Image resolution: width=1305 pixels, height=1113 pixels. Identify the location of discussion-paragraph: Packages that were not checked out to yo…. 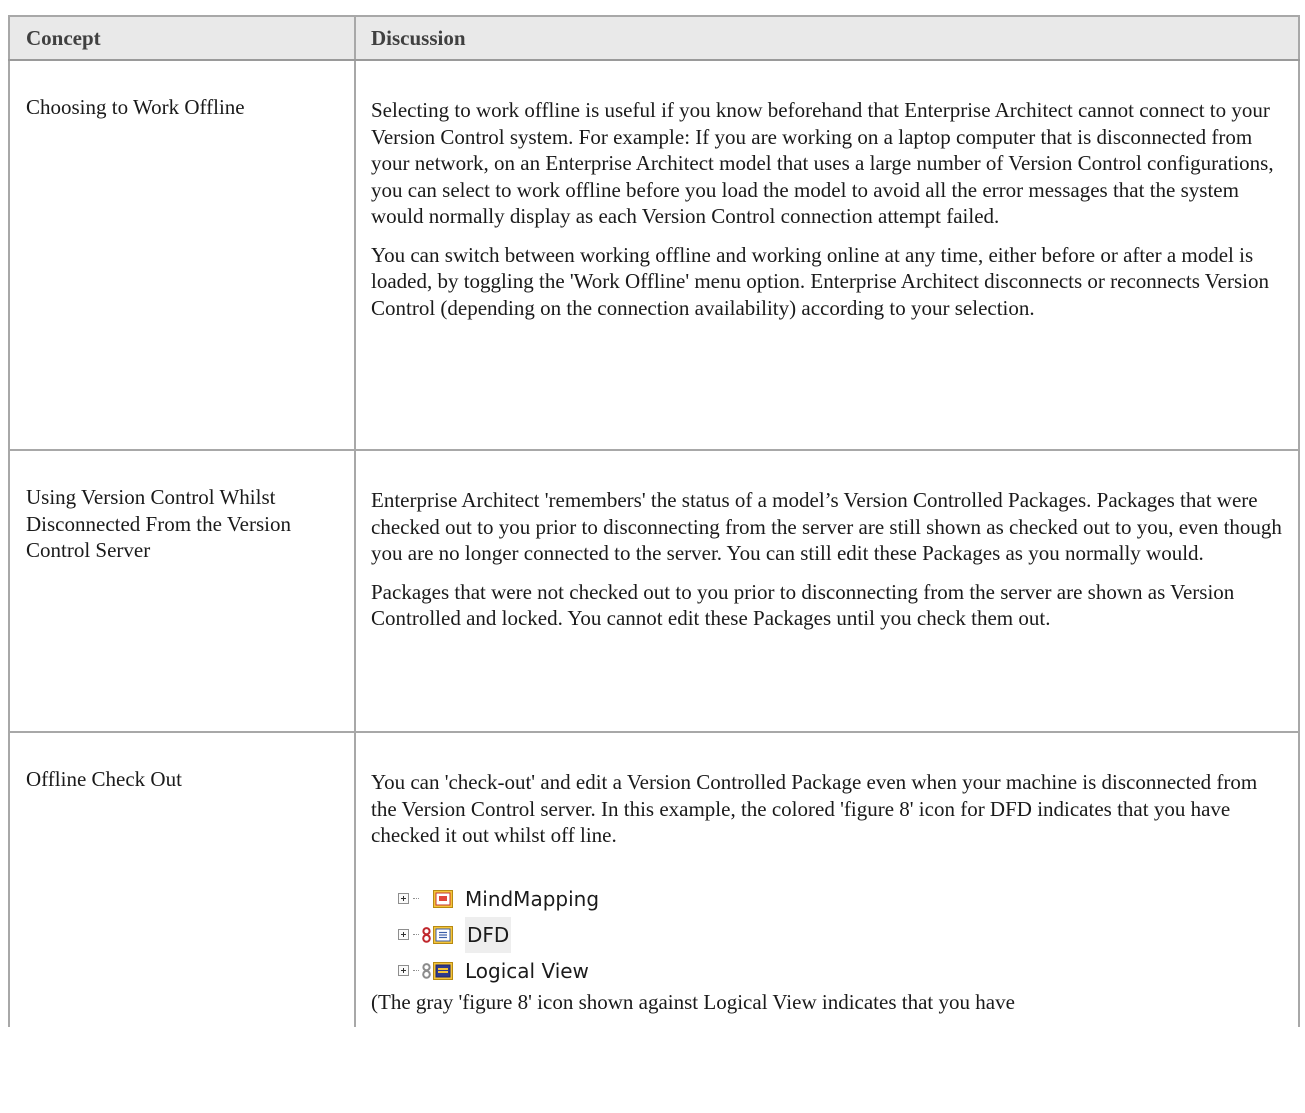
(803, 605).